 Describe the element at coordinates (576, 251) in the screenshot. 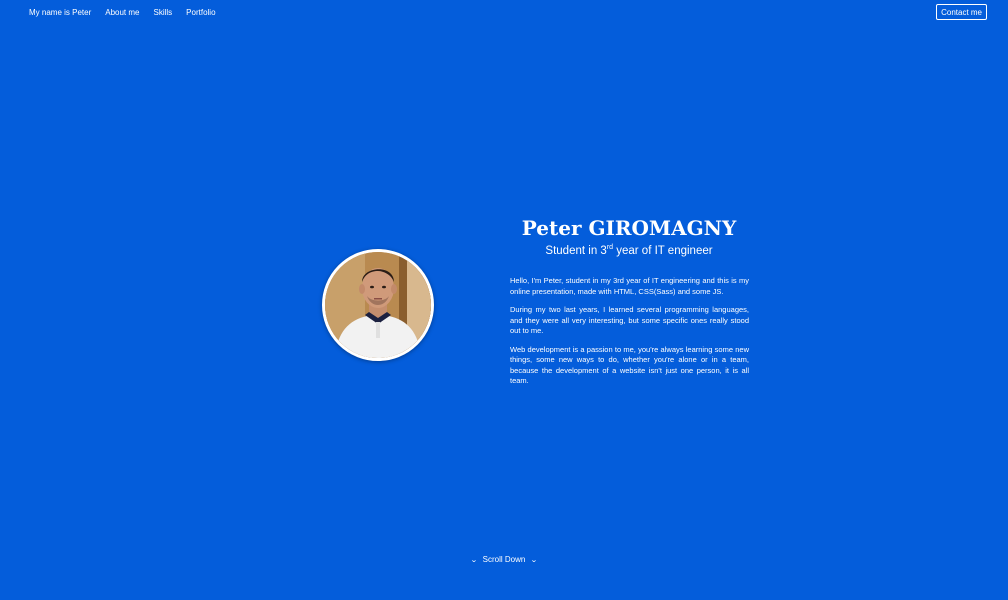

I see `subtitle-prefix: Student in 3` at that location.